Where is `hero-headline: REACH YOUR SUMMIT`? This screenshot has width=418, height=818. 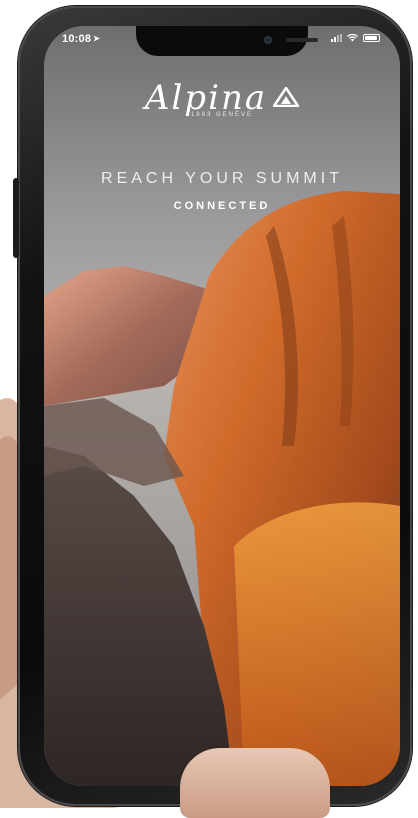
hero-headline: REACH YOUR SUMMIT is located at coordinates (222, 178).